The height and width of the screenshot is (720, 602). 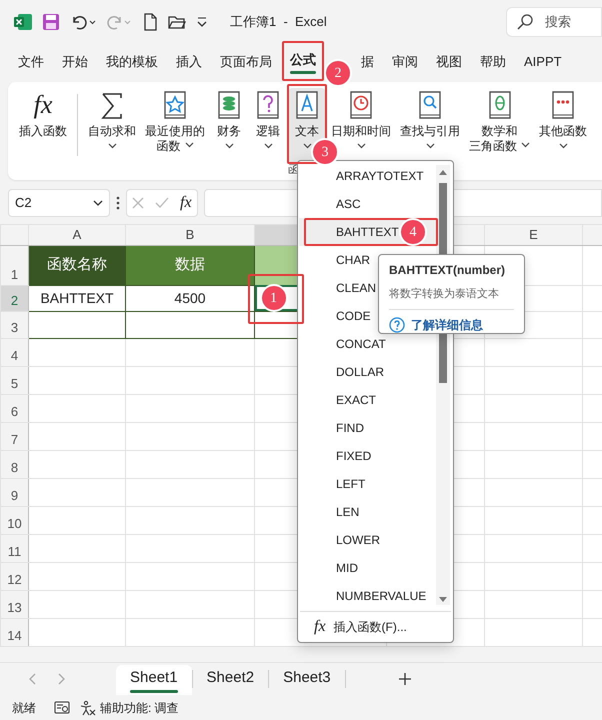 I want to click on status-text: 就绪, so click(x=24, y=708).